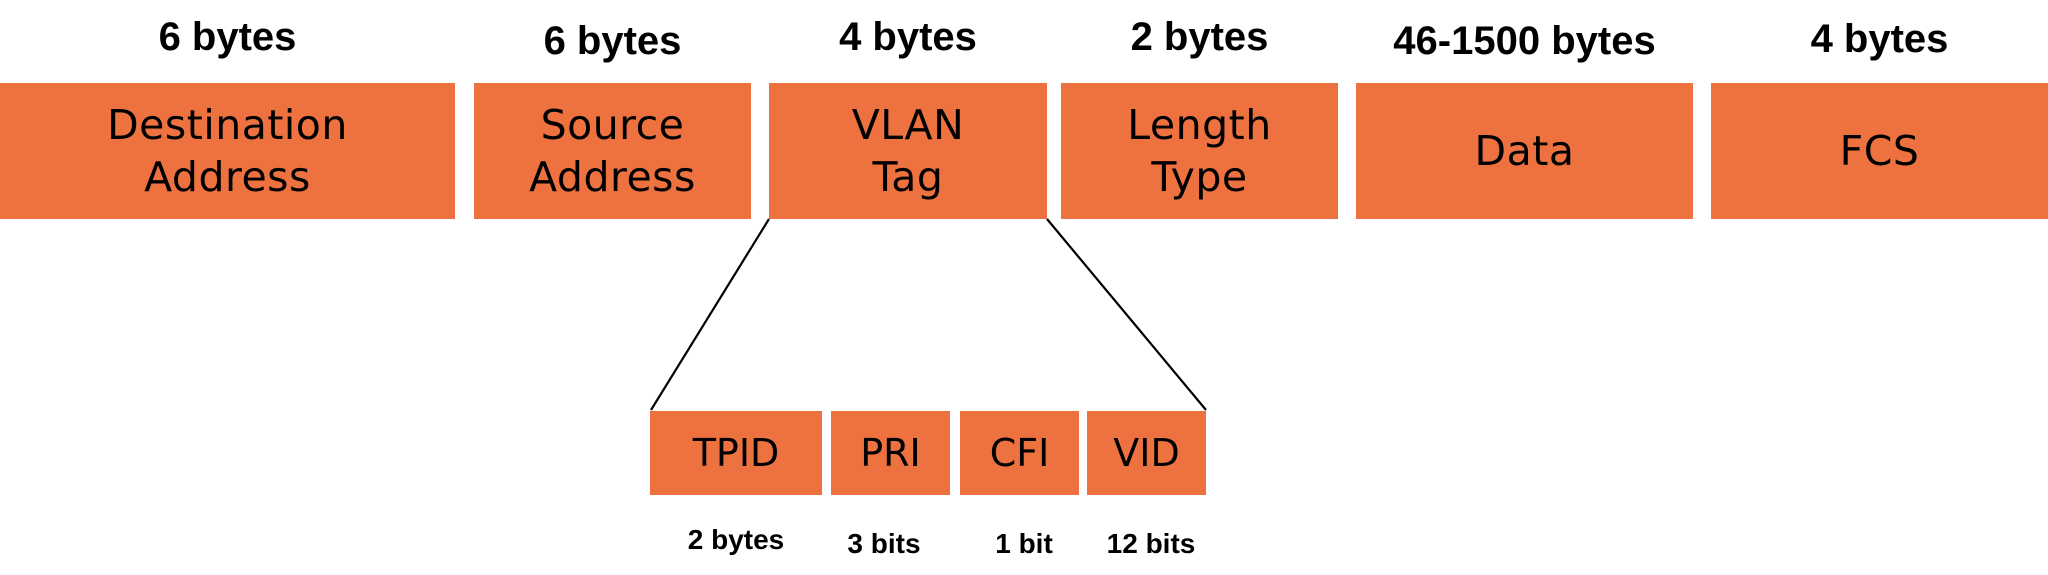  What do you see at coordinates (1024, 543) in the screenshot?
I see `subfield-size-cfi: 1 bit` at bounding box center [1024, 543].